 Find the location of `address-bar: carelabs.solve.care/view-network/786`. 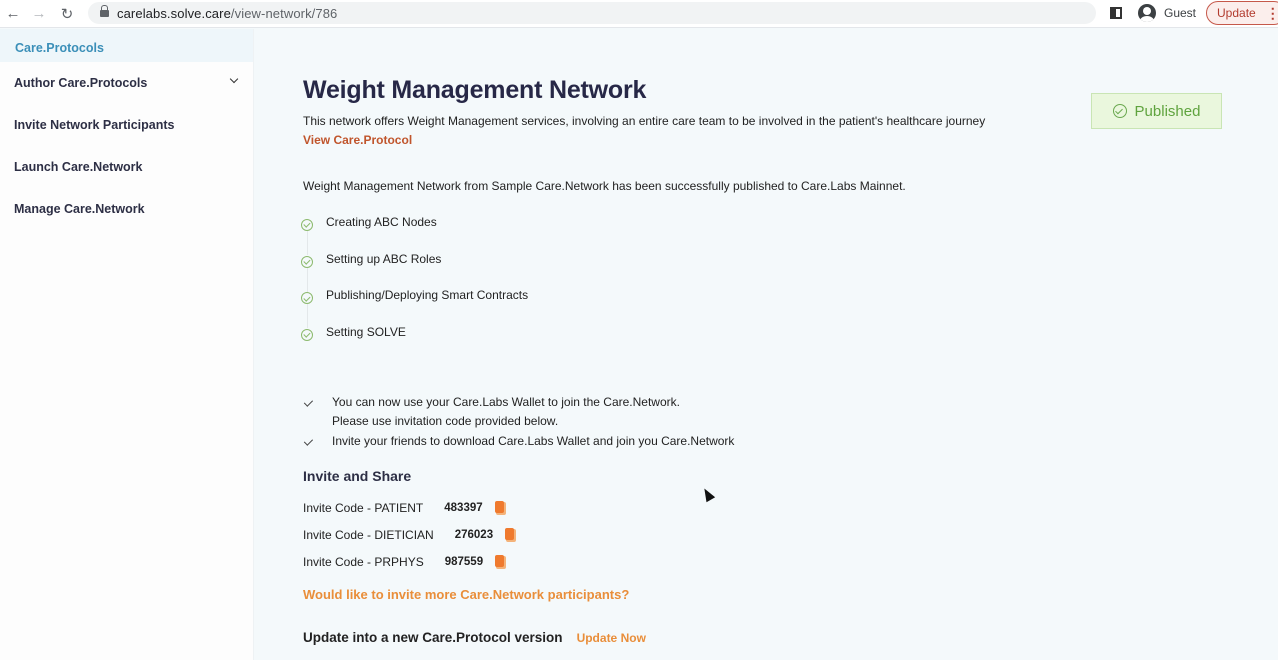

address-bar: carelabs.solve.care/view-network/786 is located at coordinates (592, 13).